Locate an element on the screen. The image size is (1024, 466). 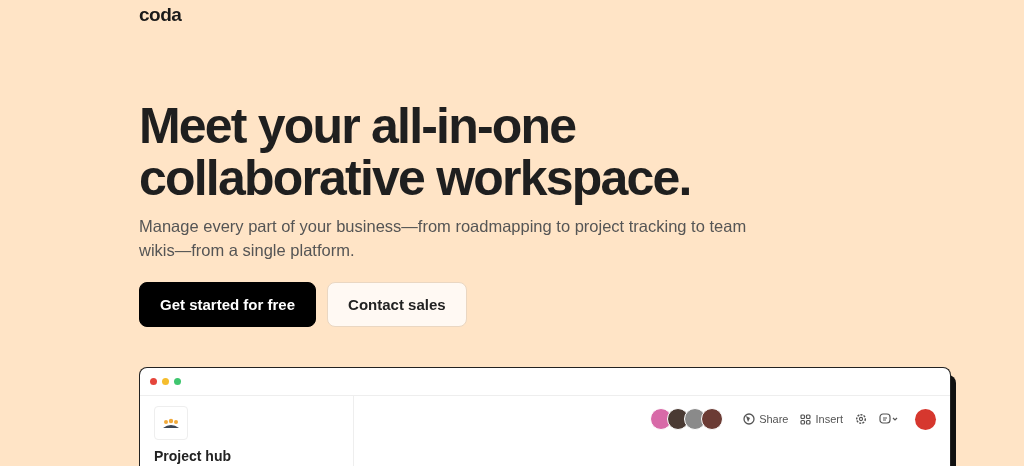
user-avatar is located at coordinates (925, 419).